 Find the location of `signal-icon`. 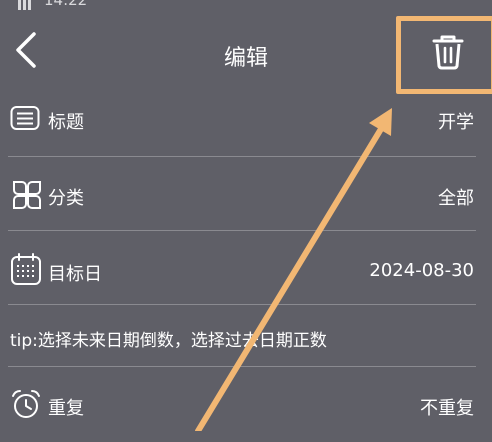

signal-icon is located at coordinates (24, 5).